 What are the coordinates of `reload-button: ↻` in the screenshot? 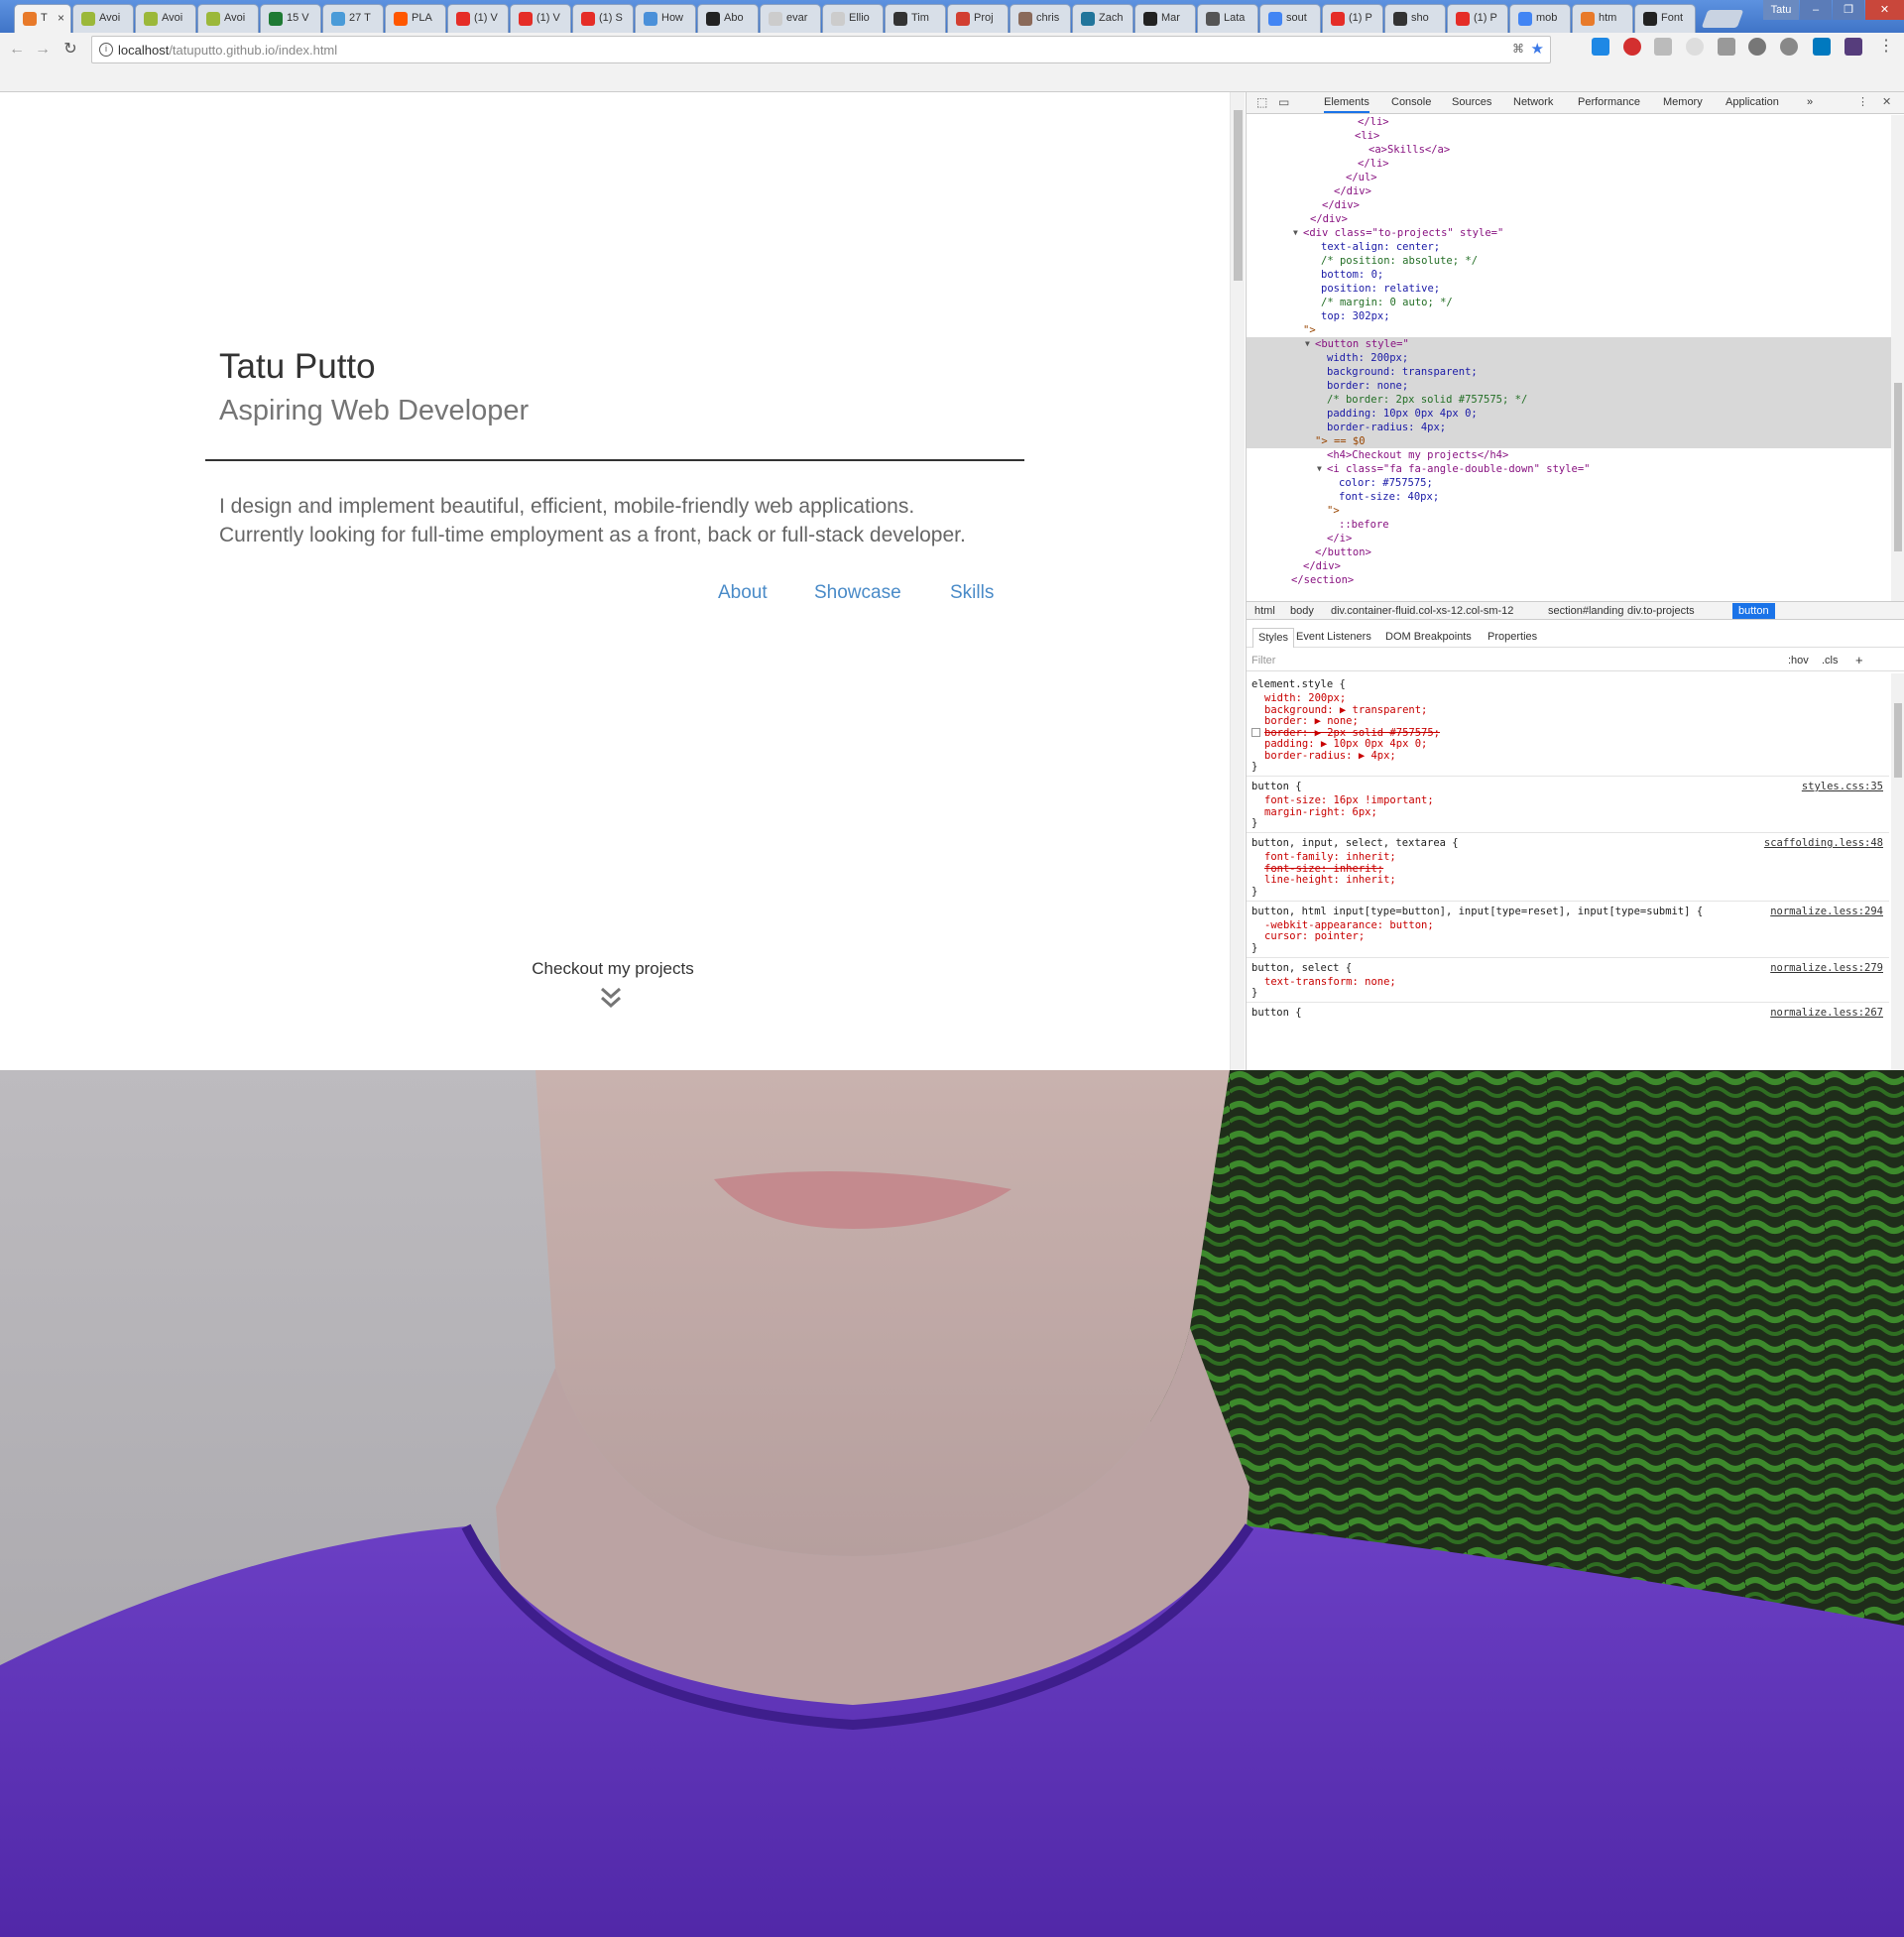 It's located at (70, 50).